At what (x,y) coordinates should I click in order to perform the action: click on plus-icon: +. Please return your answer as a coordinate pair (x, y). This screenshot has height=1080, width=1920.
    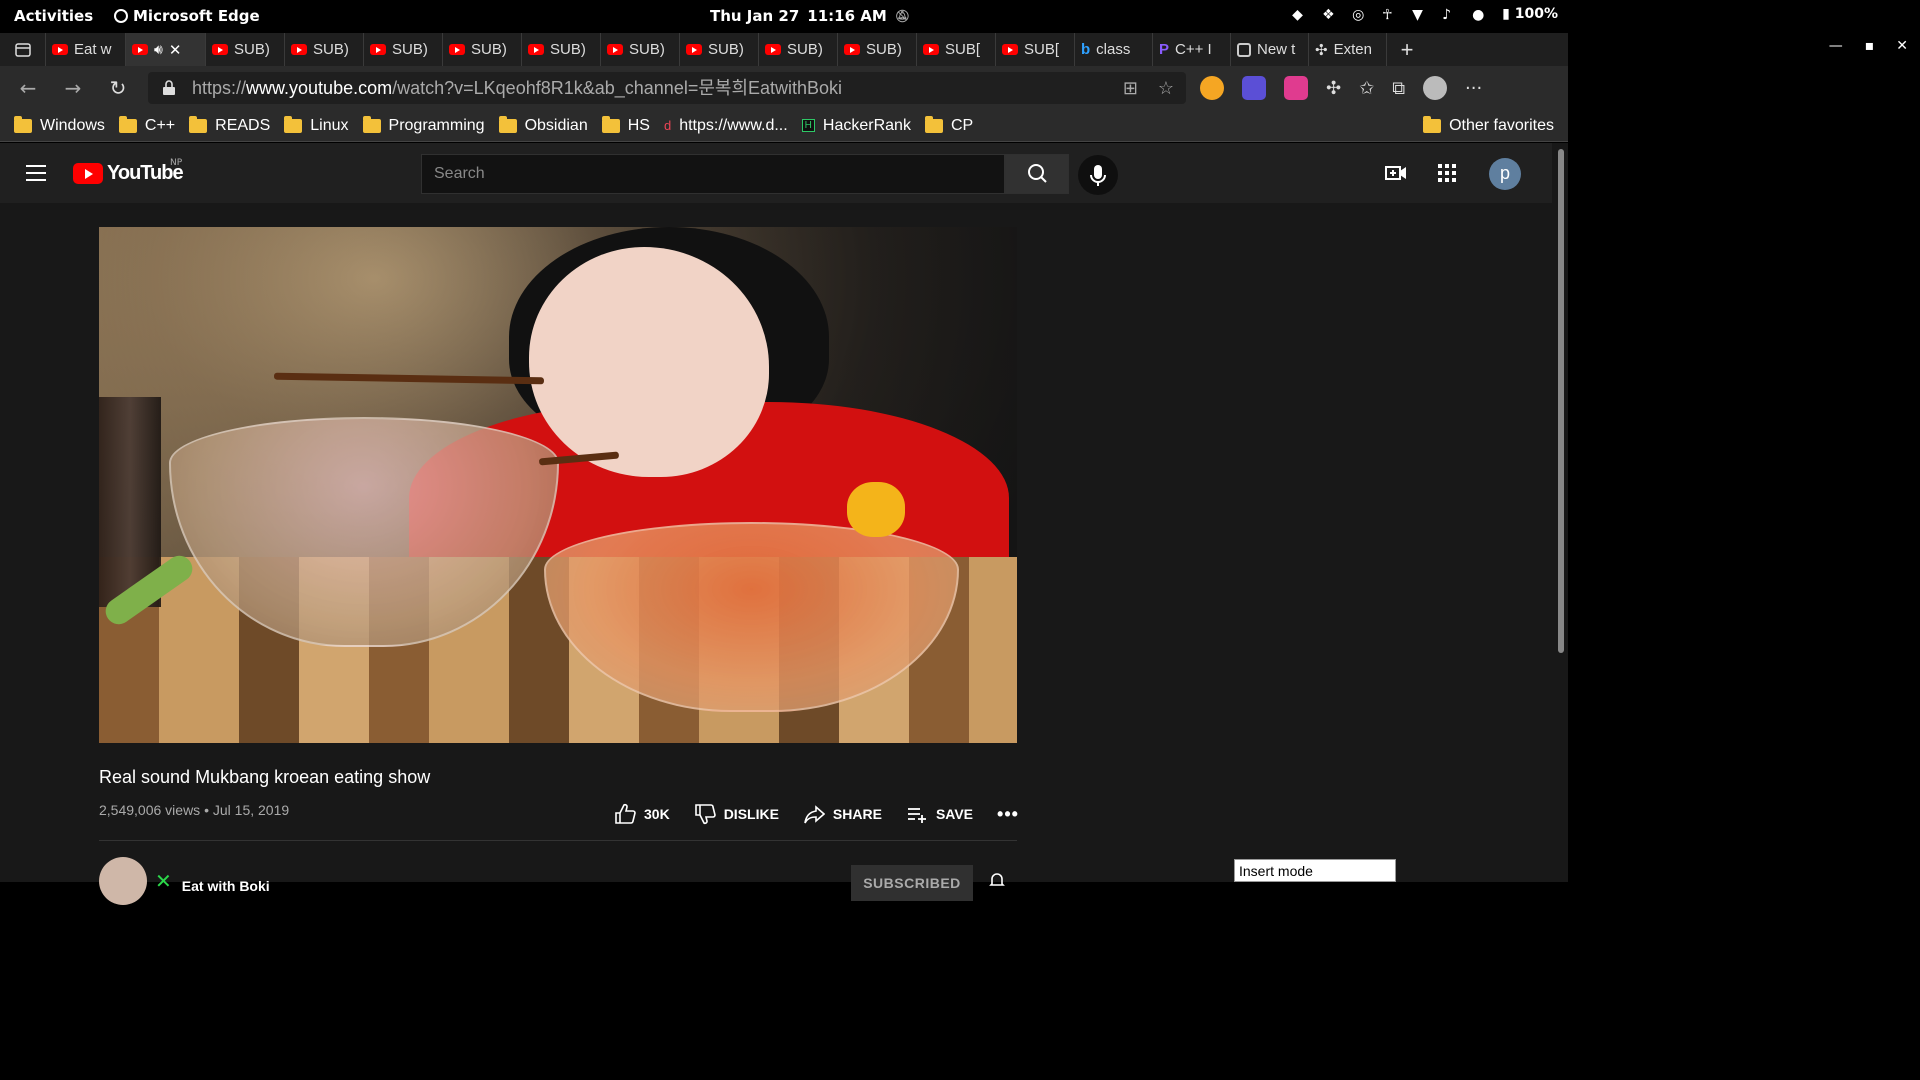
    Looking at the image, I should click on (1407, 49).